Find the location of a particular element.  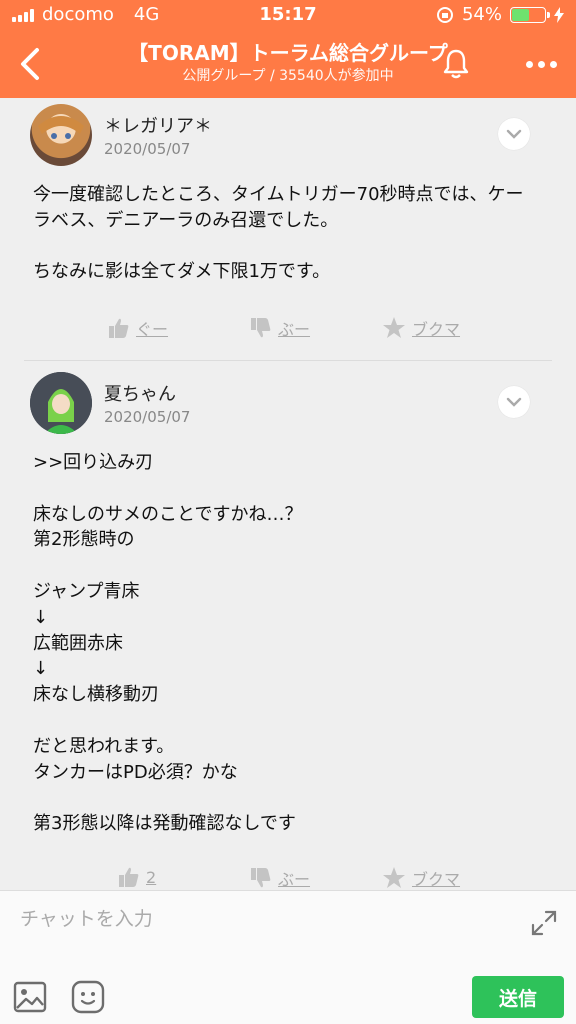

send-button: 送信 is located at coordinates (518, 997).